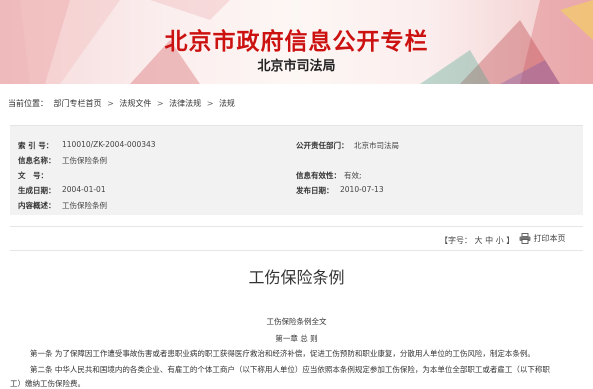 The height and width of the screenshot is (389, 593). I want to click on article-2-paragraph-continued: 工）缴纳工伤保险费。, so click(47, 383).